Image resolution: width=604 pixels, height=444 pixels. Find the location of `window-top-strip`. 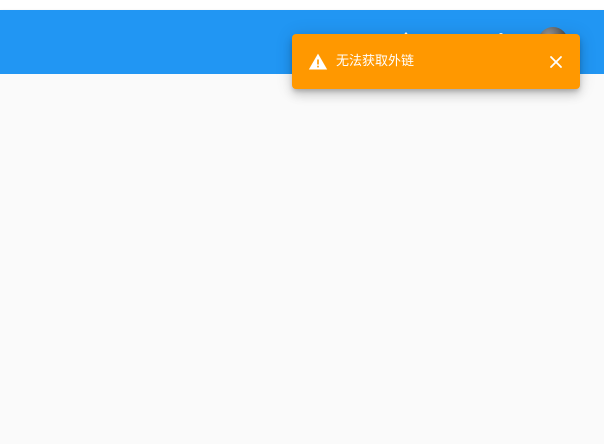

window-top-strip is located at coordinates (302, 5).